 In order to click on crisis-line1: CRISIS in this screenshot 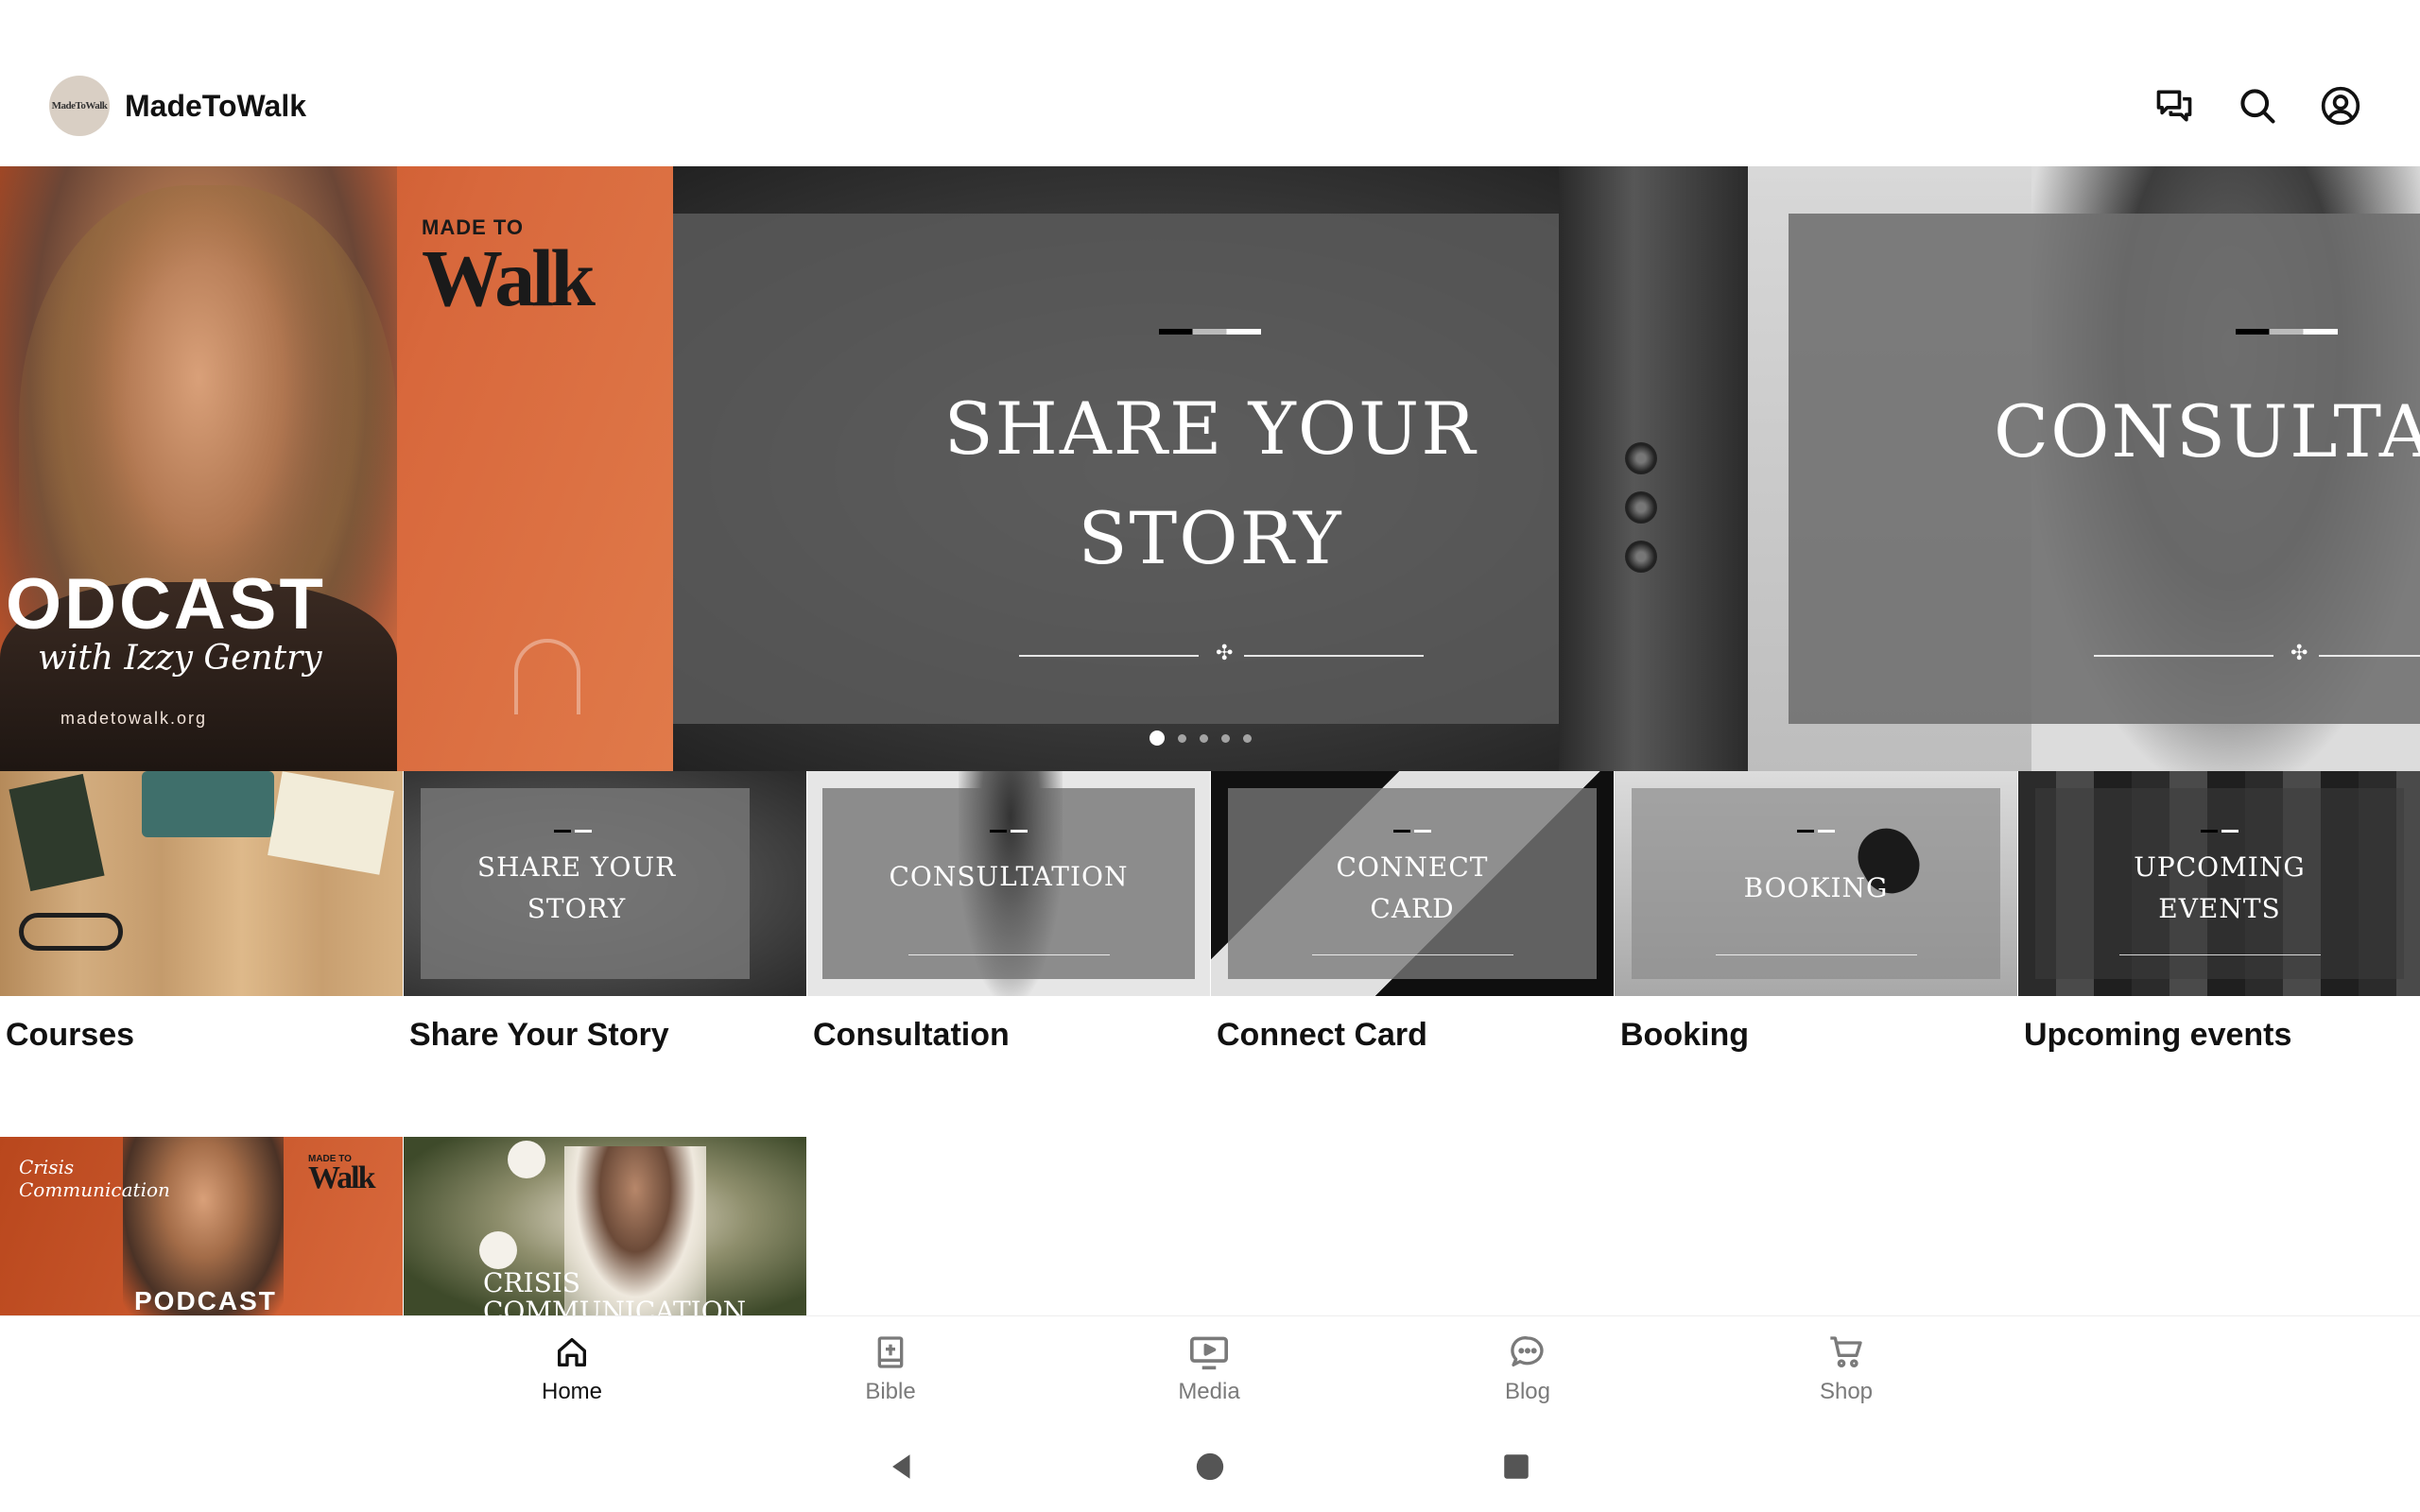, I will do `click(531, 1282)`.